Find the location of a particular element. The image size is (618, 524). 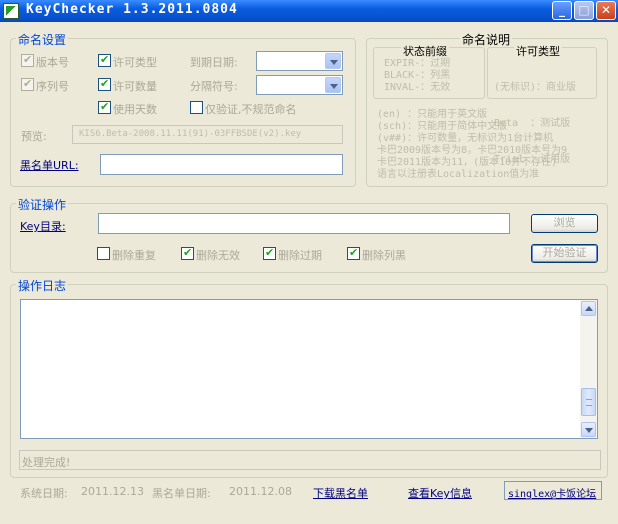

chevron-up-icon is located at coordinates (589, 308).